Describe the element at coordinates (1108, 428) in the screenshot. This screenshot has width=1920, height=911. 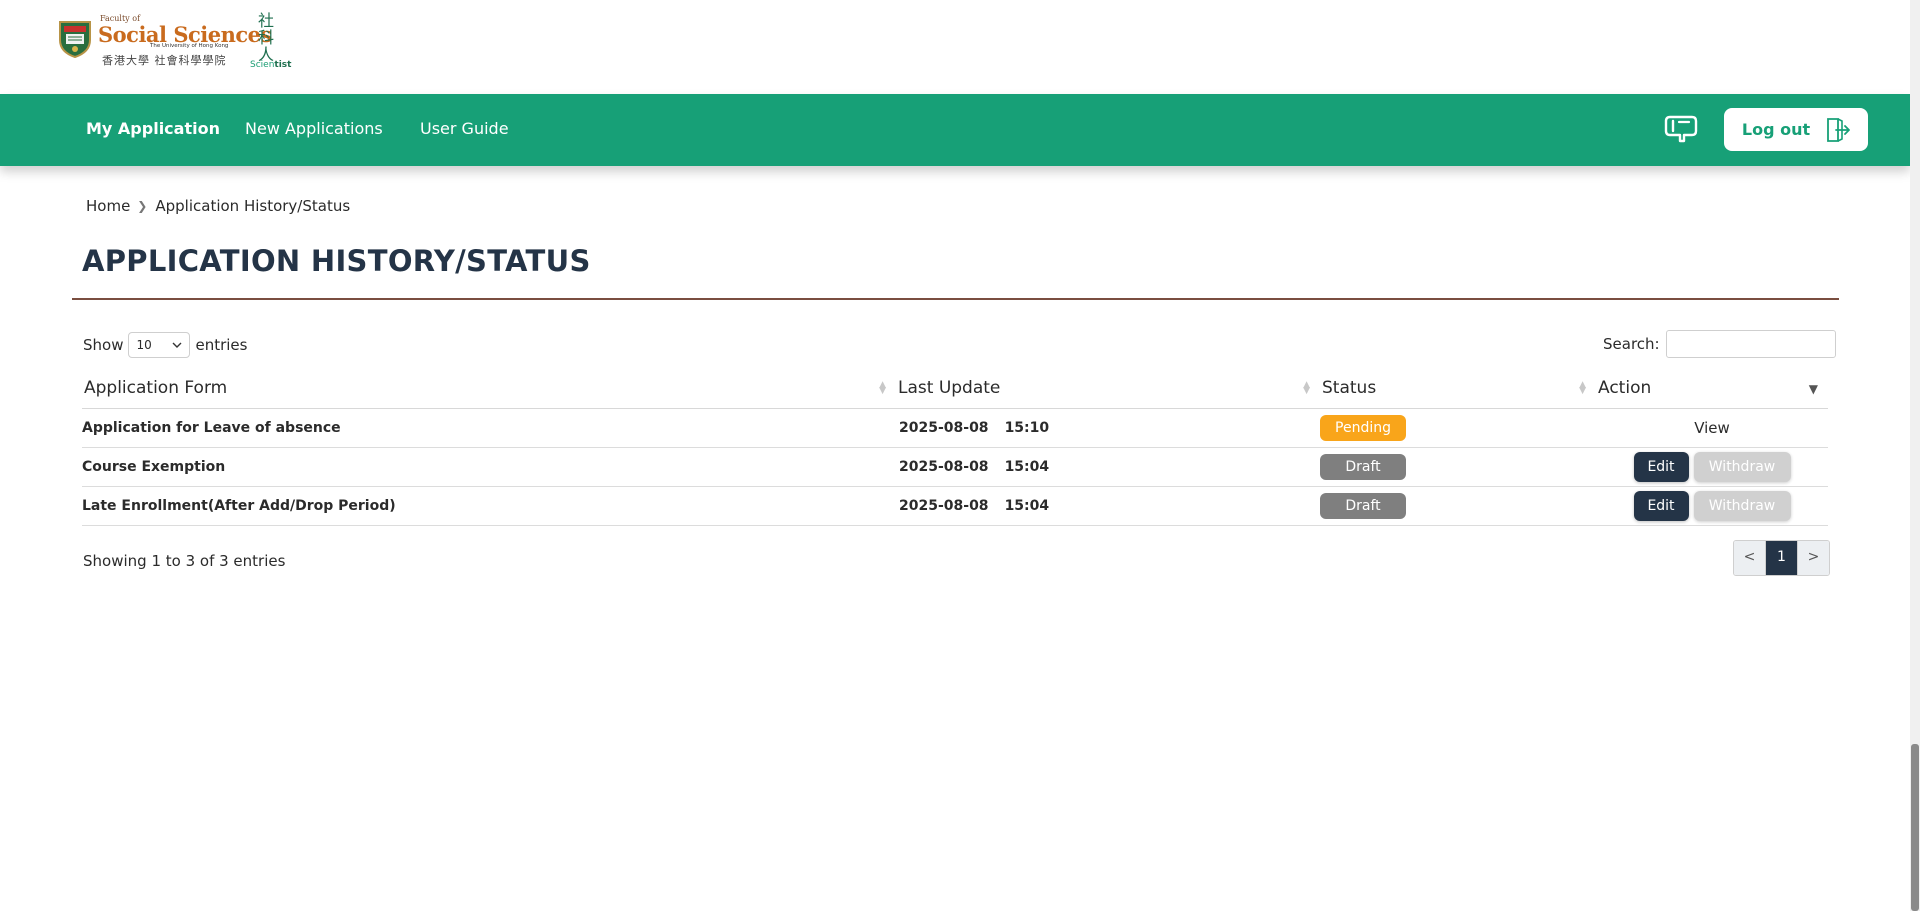
I see `cell-last-update: 2025-08-08 15:10` at that location.